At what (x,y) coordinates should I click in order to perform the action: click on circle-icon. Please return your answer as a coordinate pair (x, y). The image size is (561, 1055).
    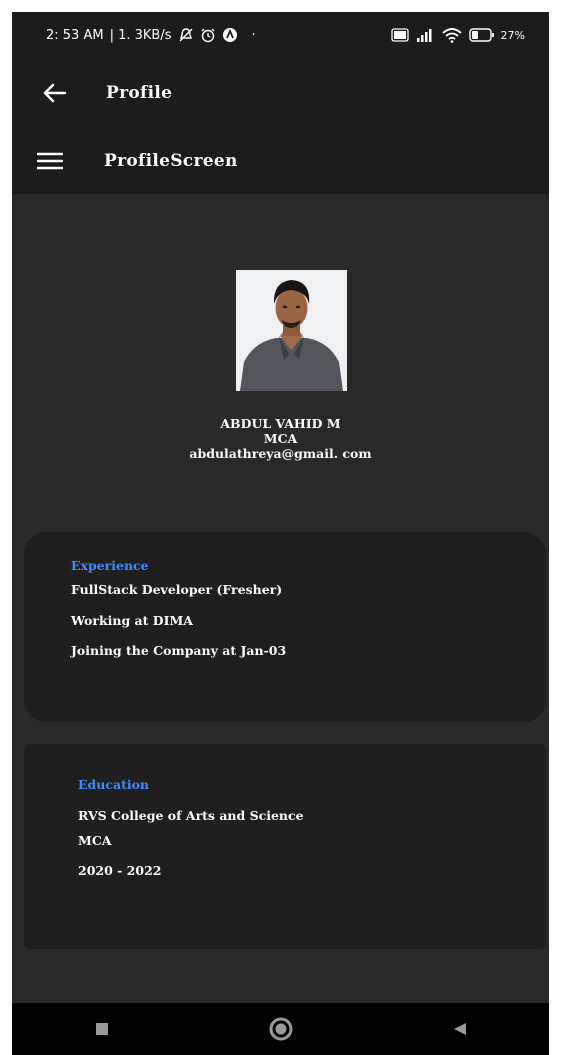
    Looking at the image, I should click on (280, 1029).